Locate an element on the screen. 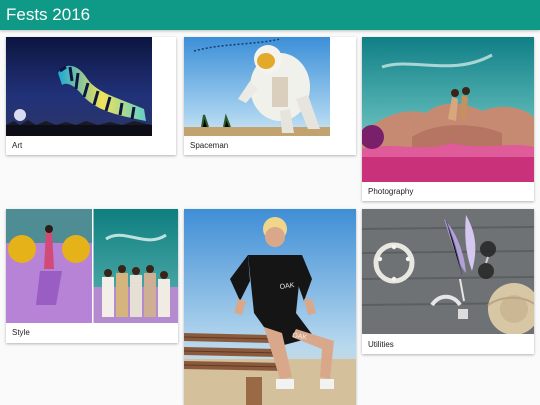  card-label-spaceman: Spaceman is located at coordinates (209, 145).